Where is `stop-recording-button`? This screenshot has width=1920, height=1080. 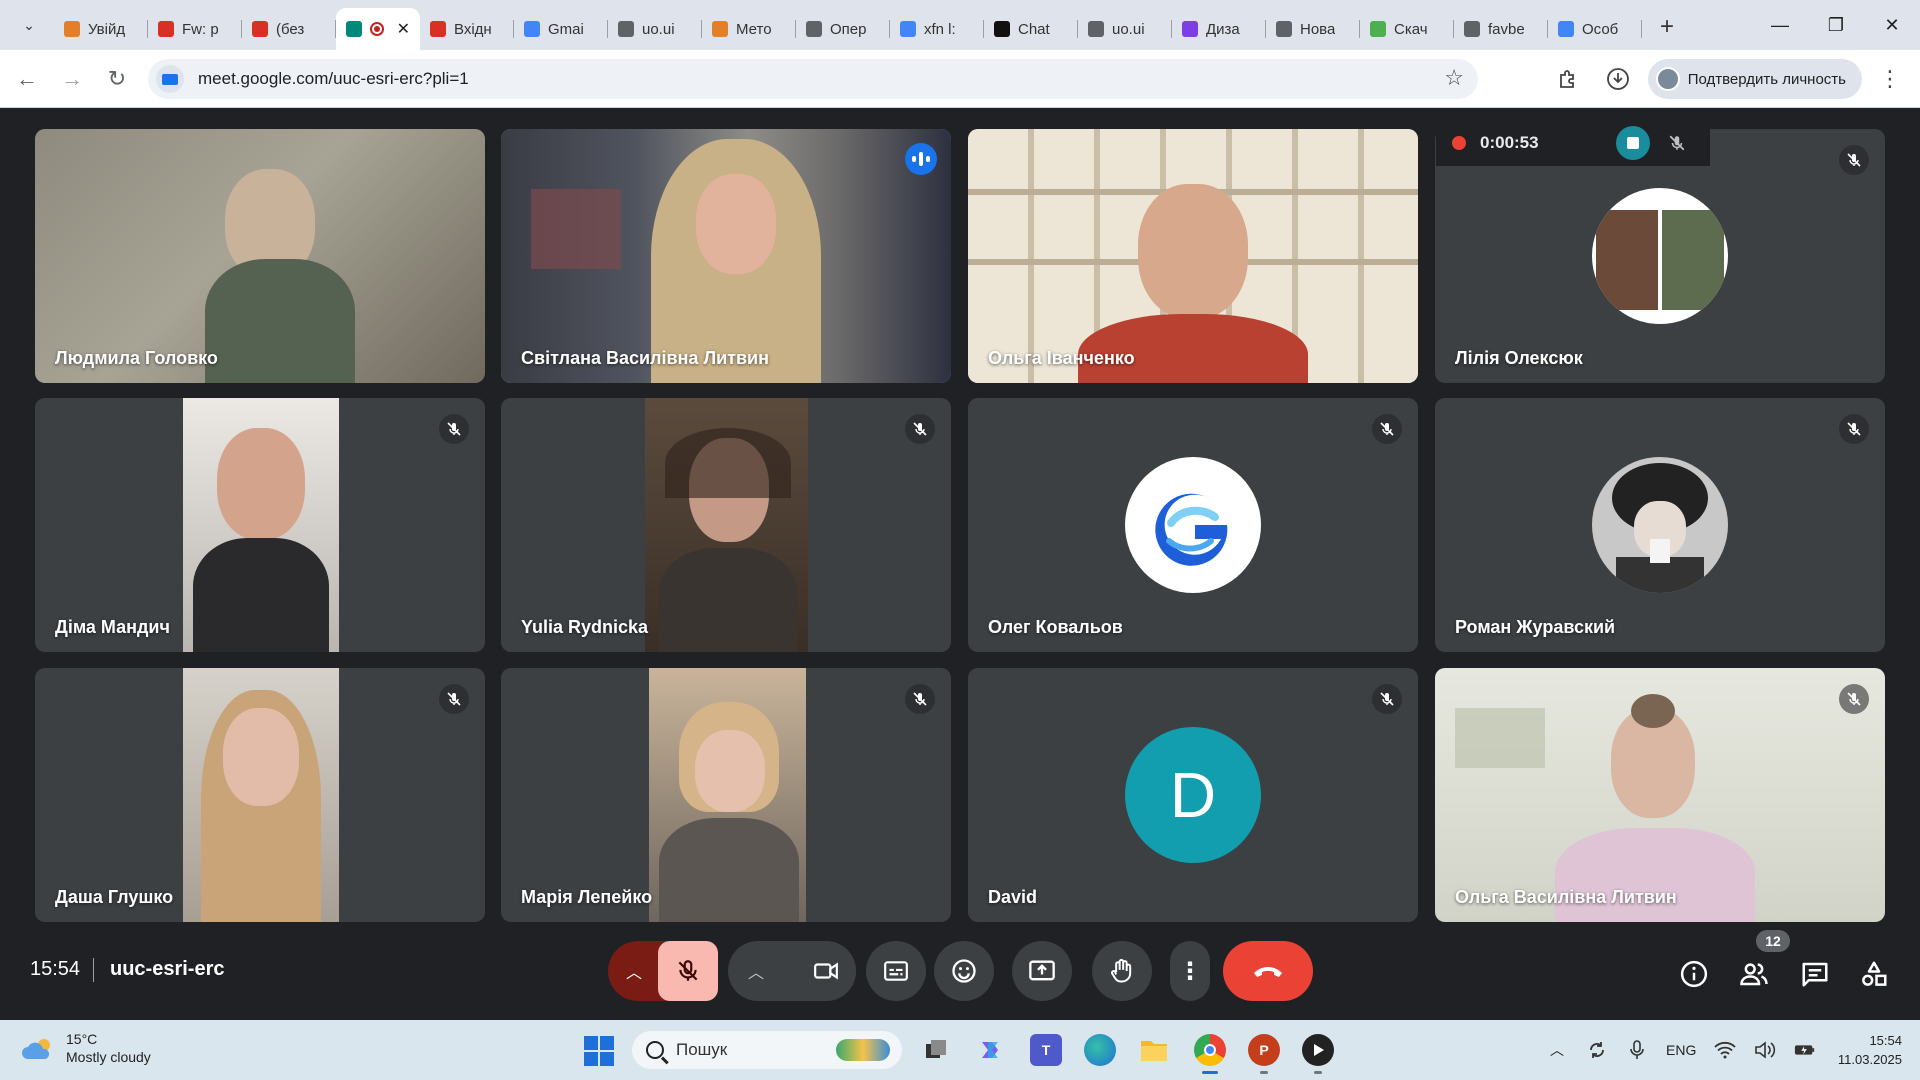 stop-recording-button is located at coordinates (1633, 143).